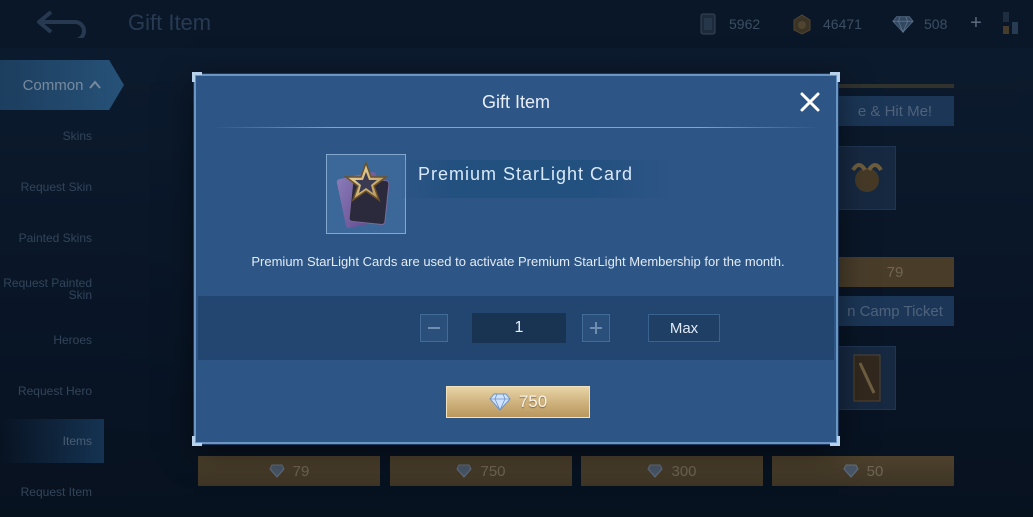 This screenshot has width=1033, height=517. I want to click on title-divider, so click(516, 127).